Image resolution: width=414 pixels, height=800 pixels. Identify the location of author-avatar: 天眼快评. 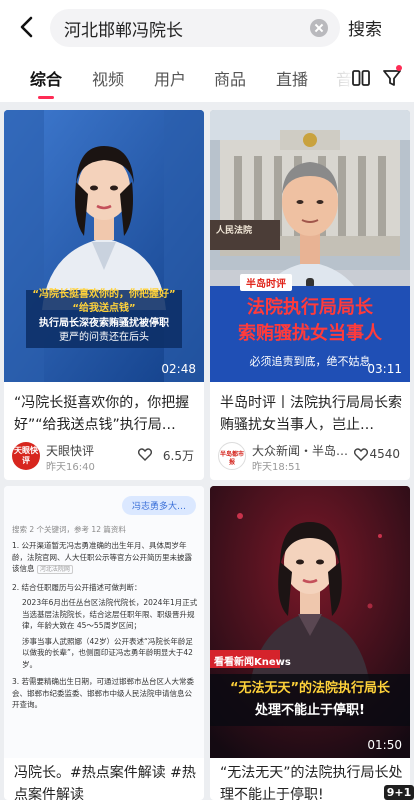
(26, 456).